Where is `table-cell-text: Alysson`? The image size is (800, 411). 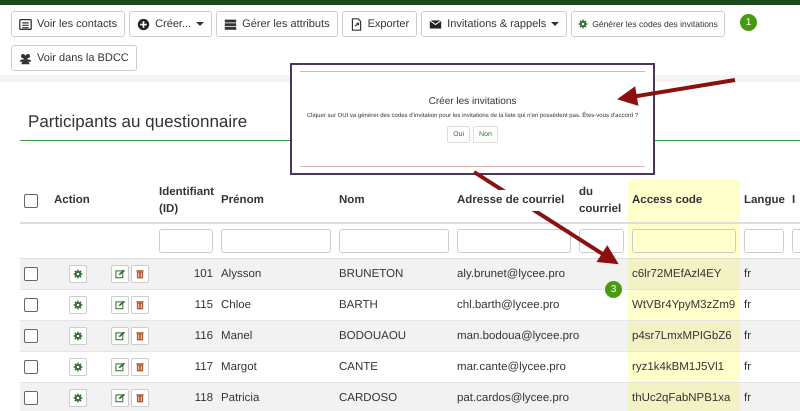
table-cell-text: Alysson is located at coordinates (241, 274).